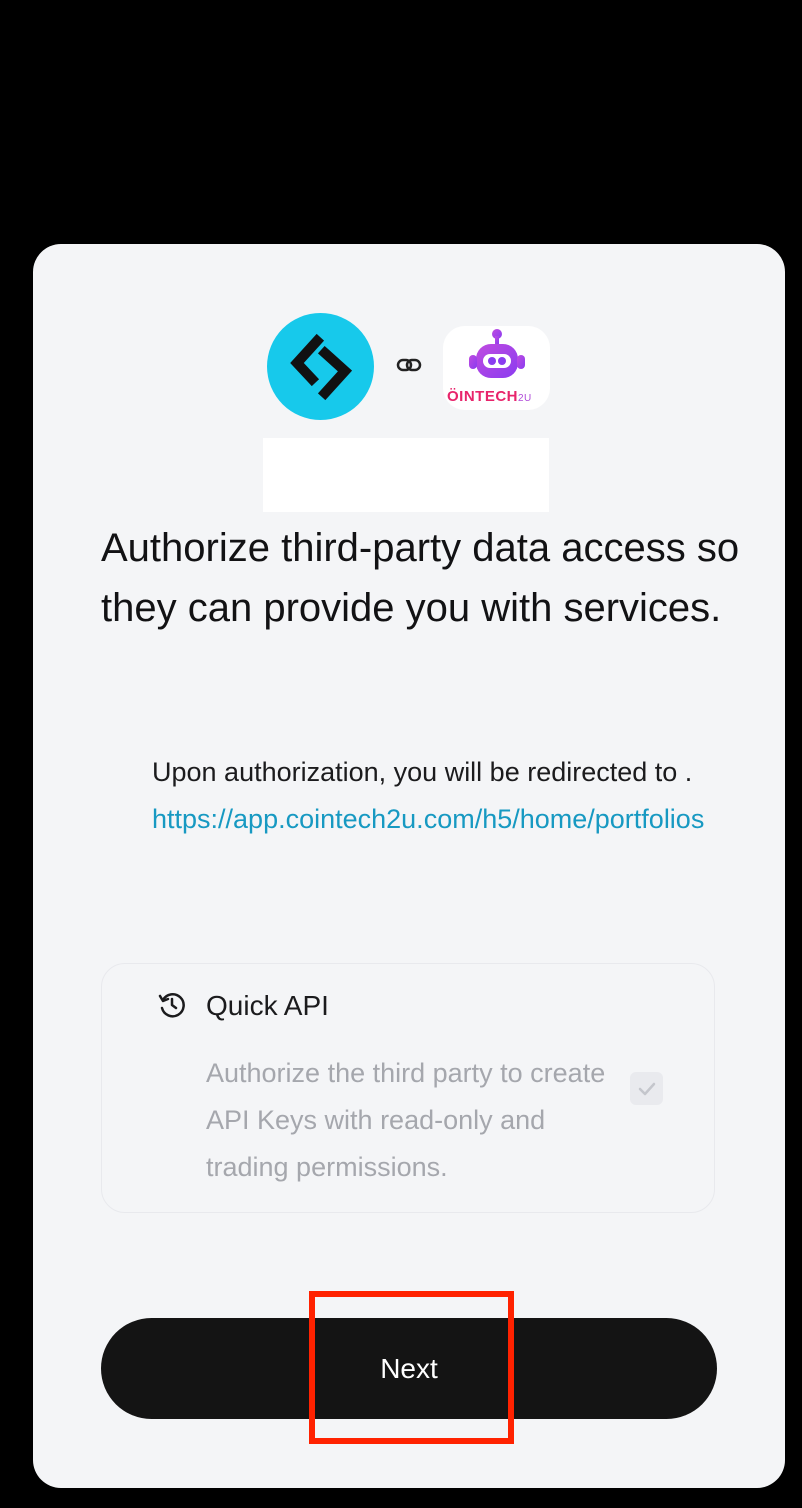 The width and height of the screenshot is (802, 1508). Describe the element at coordinates (267, 1005) in the screenshot. I see `quick-api-title: Quick API` at that location.